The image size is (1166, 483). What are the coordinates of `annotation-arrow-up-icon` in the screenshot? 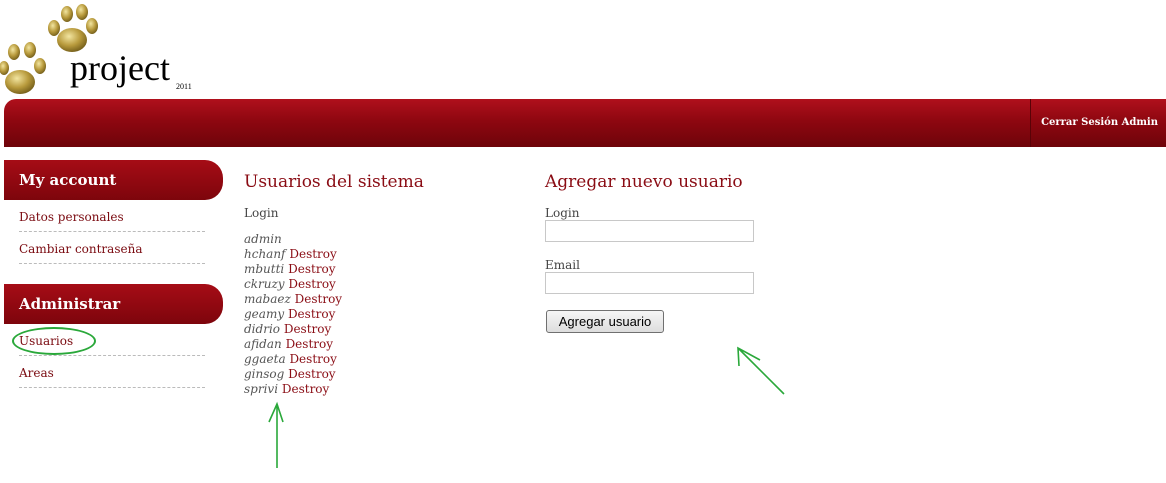 It's located at (276, 434).